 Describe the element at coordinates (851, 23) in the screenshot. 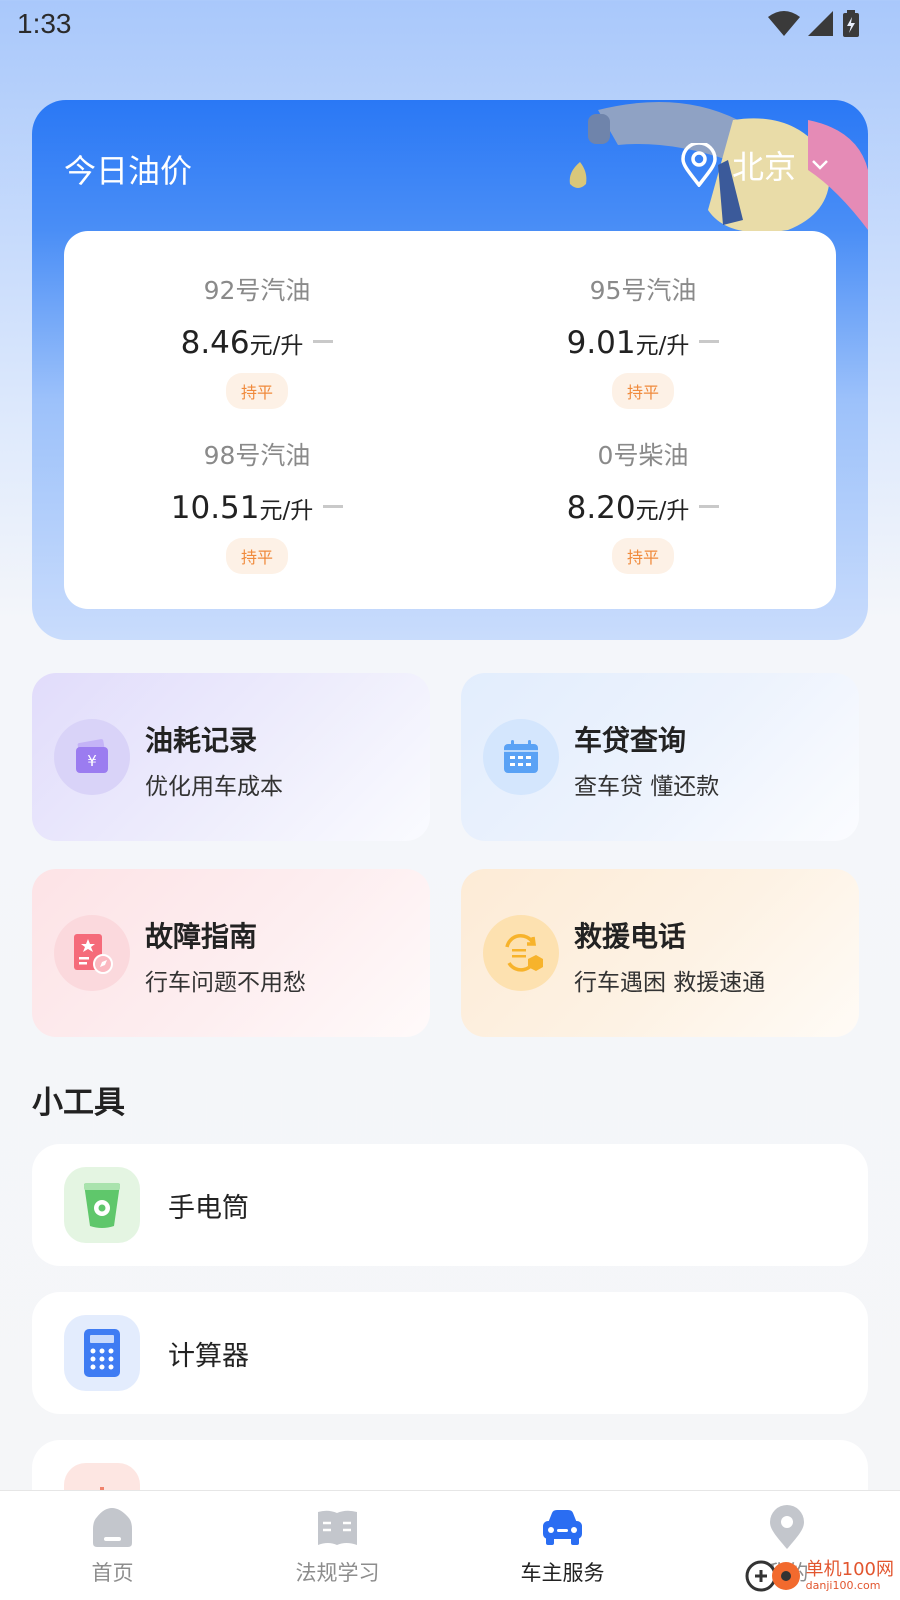

I see `battery-icon` at that location.